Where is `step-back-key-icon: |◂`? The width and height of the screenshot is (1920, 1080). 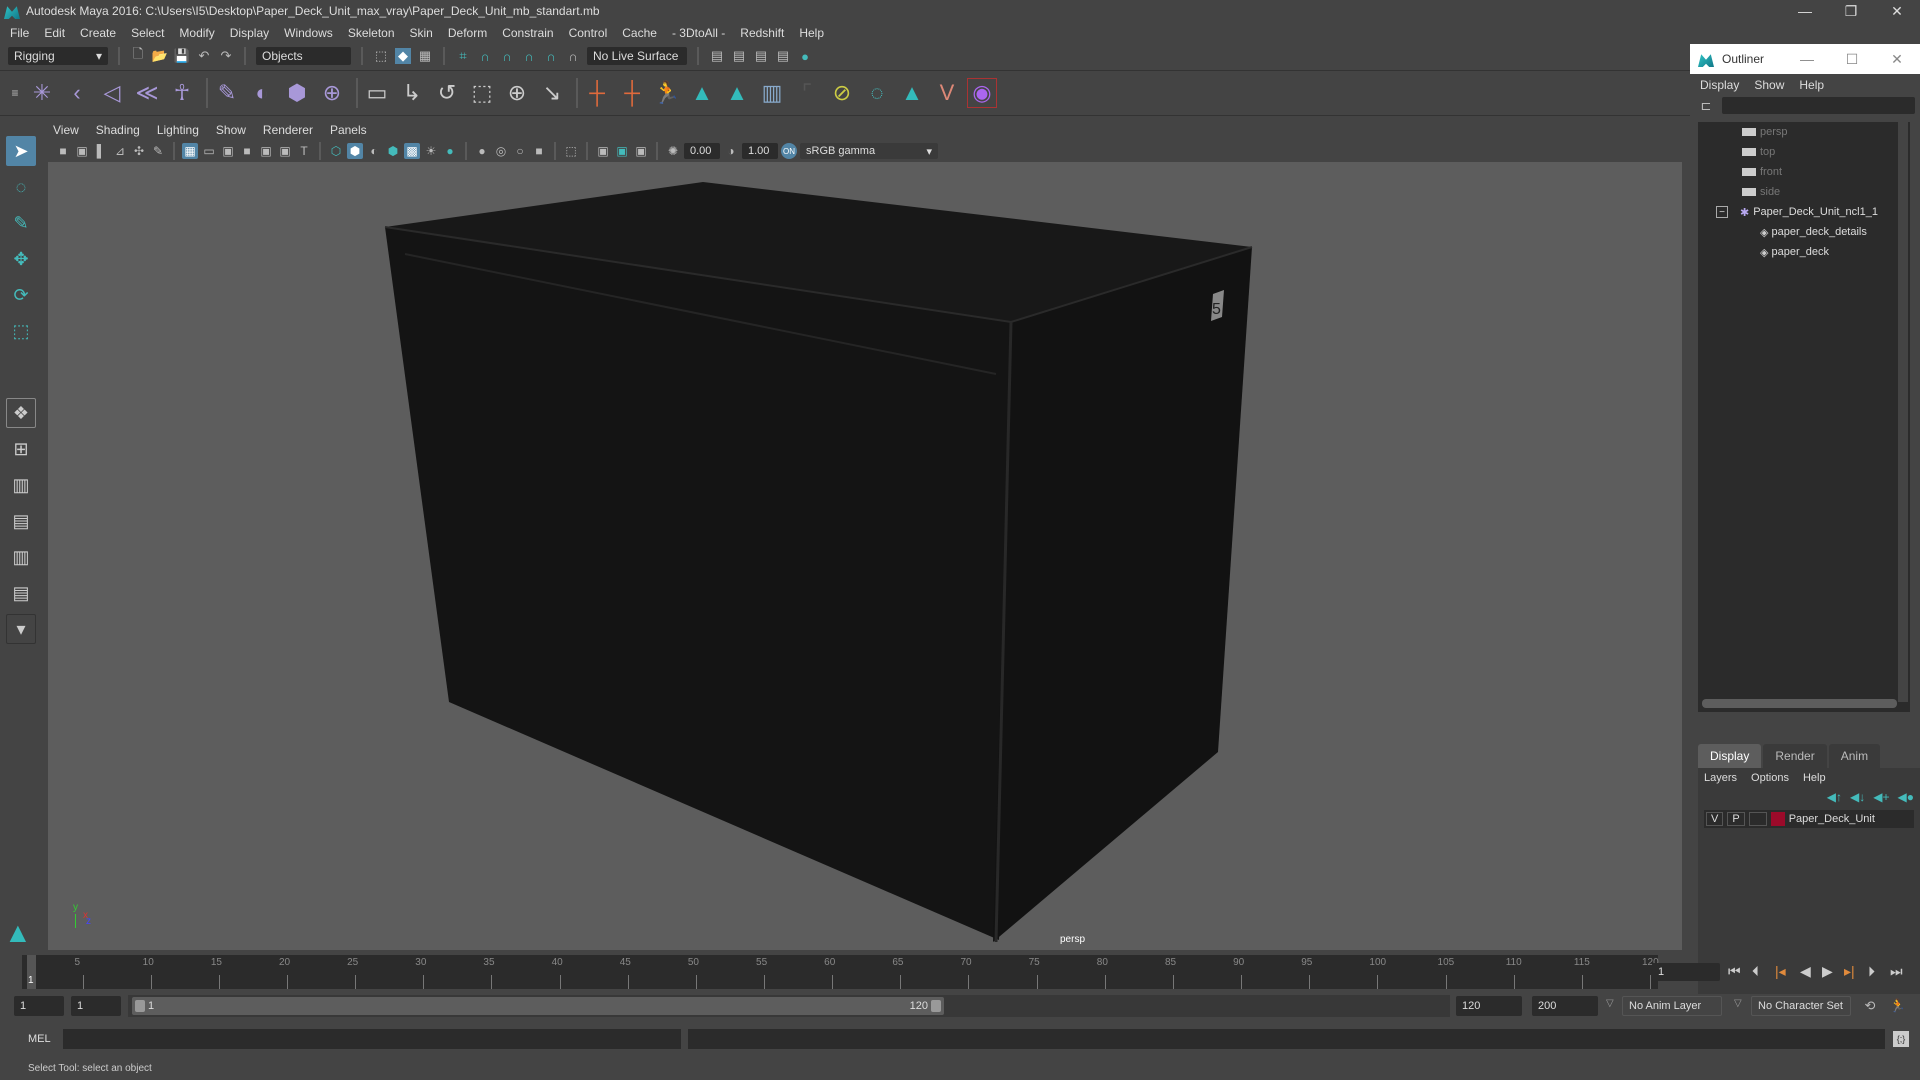 step-back-key-icon: |◂ is located at coordinates (1780, 971).